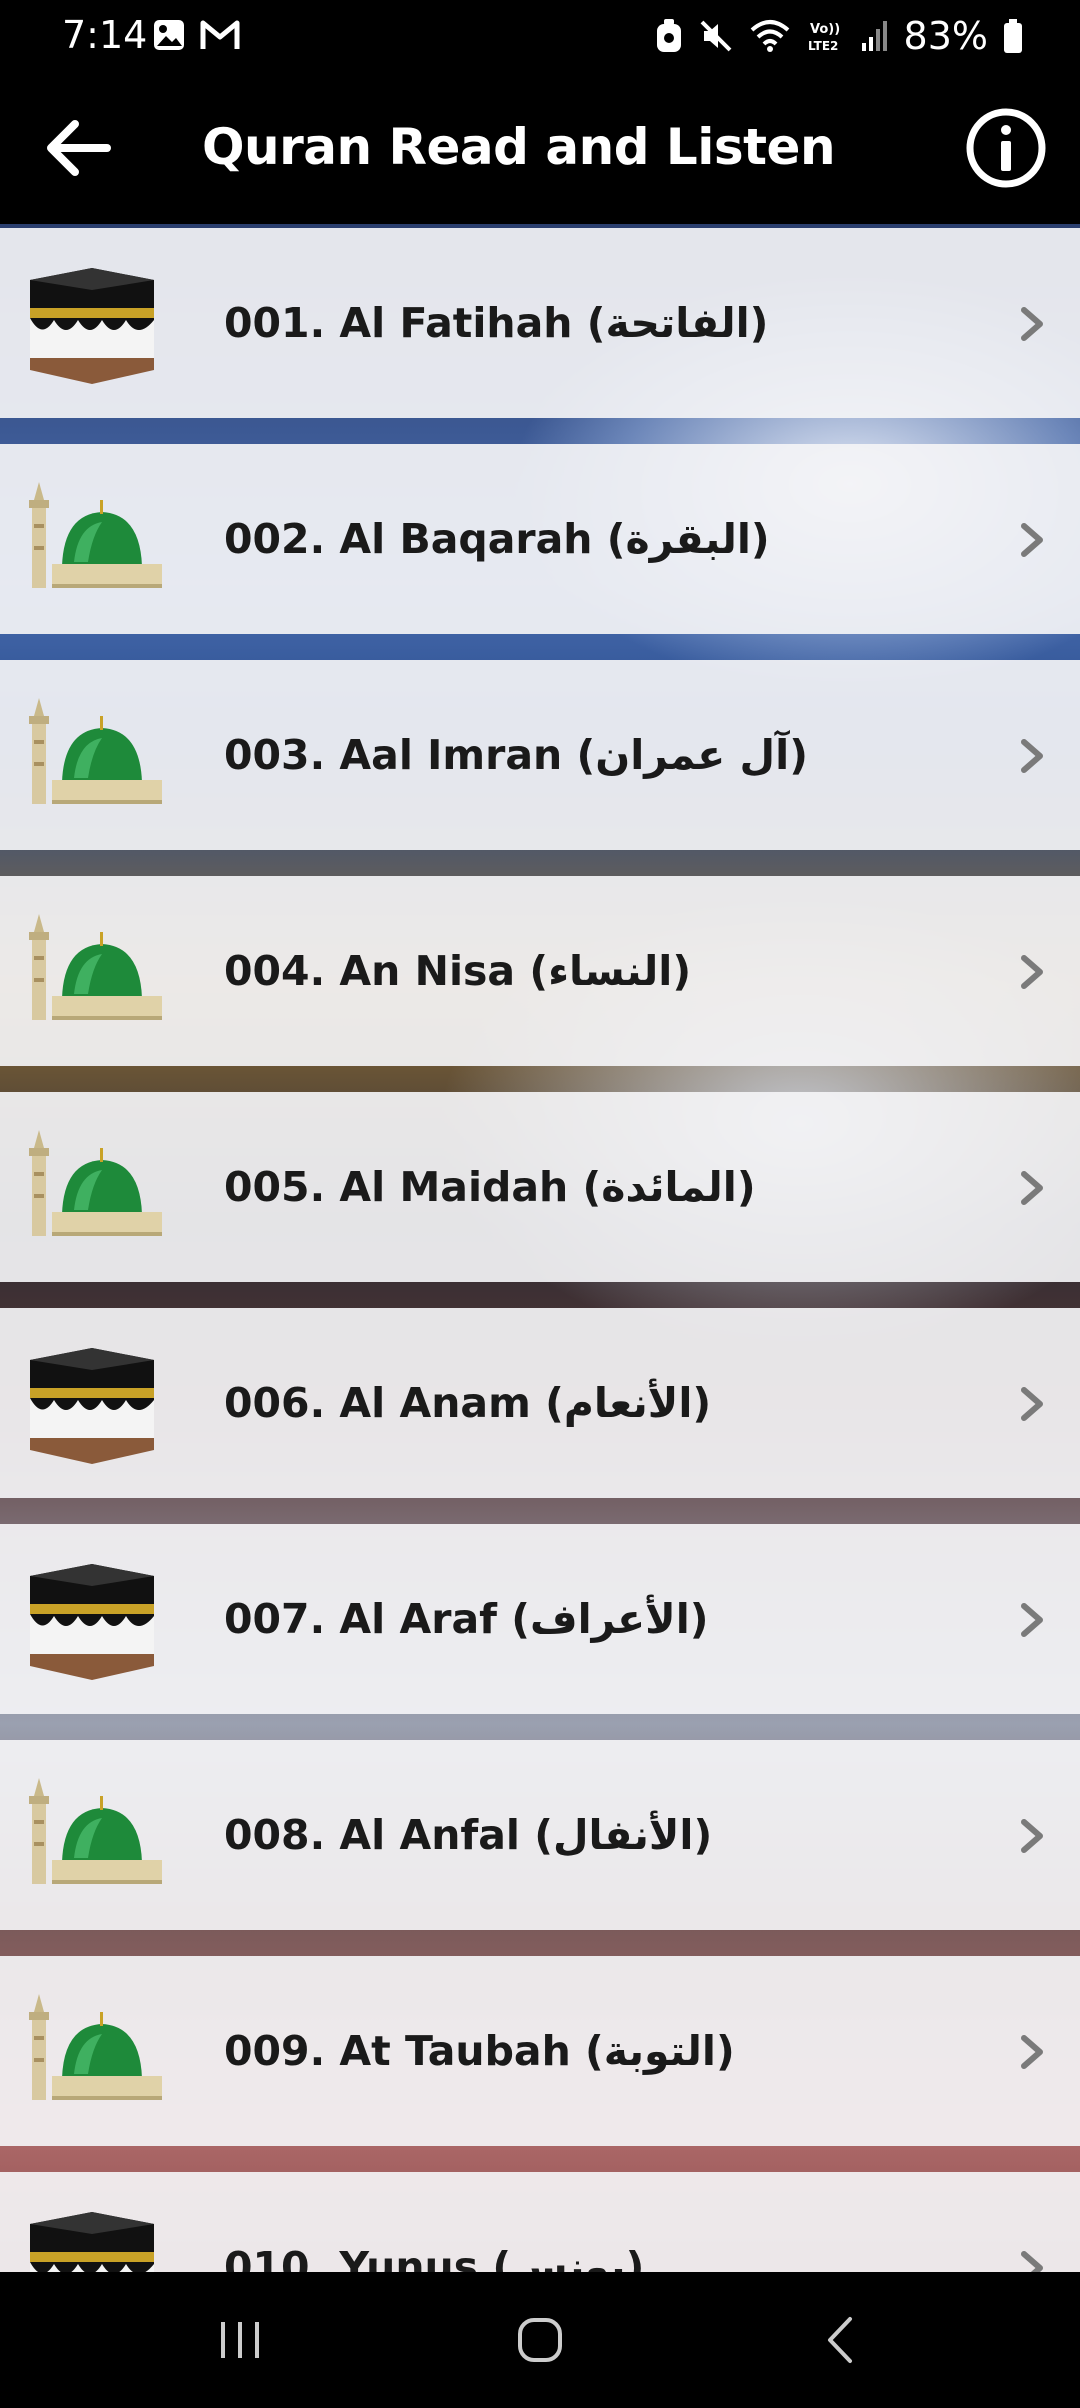  Describe the element at coordinates (540, 36) in the screenshot. I see `status-bar: 7:14 Vo)) LTE2 83%` at that location.